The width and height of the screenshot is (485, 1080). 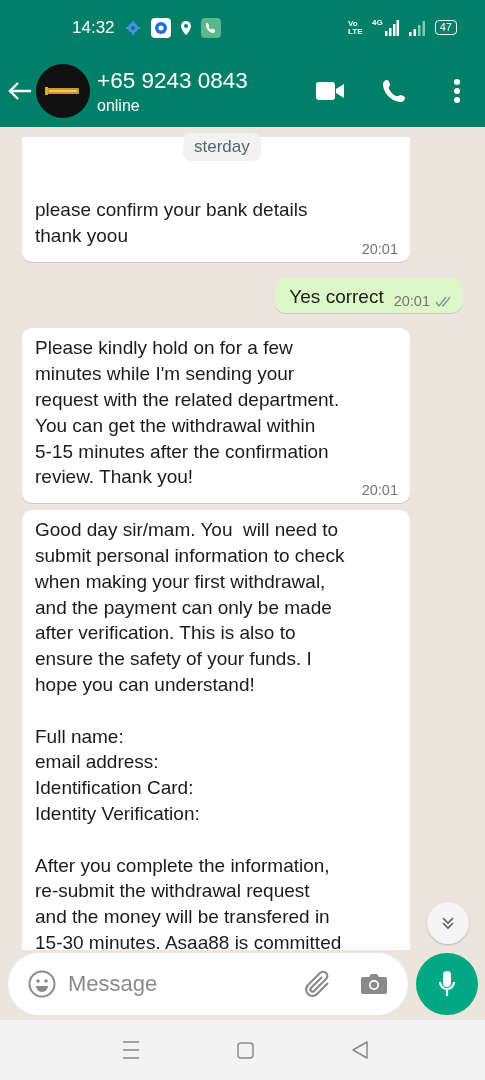 I want to click on double-chevron-icon, so click(x=448, y=923).